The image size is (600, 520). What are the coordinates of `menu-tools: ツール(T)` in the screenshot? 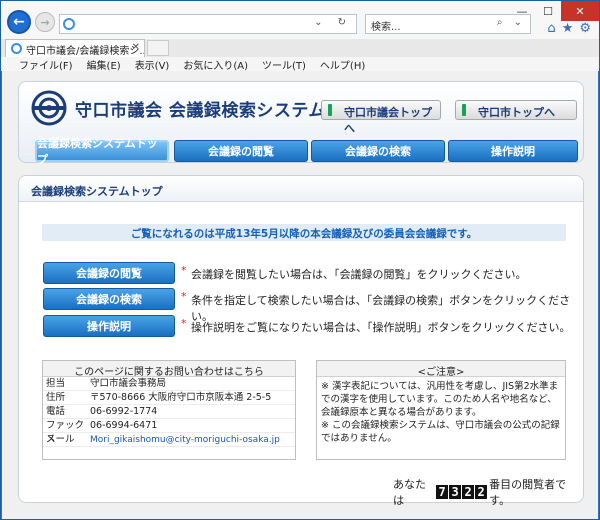 It's located at (284, 64).